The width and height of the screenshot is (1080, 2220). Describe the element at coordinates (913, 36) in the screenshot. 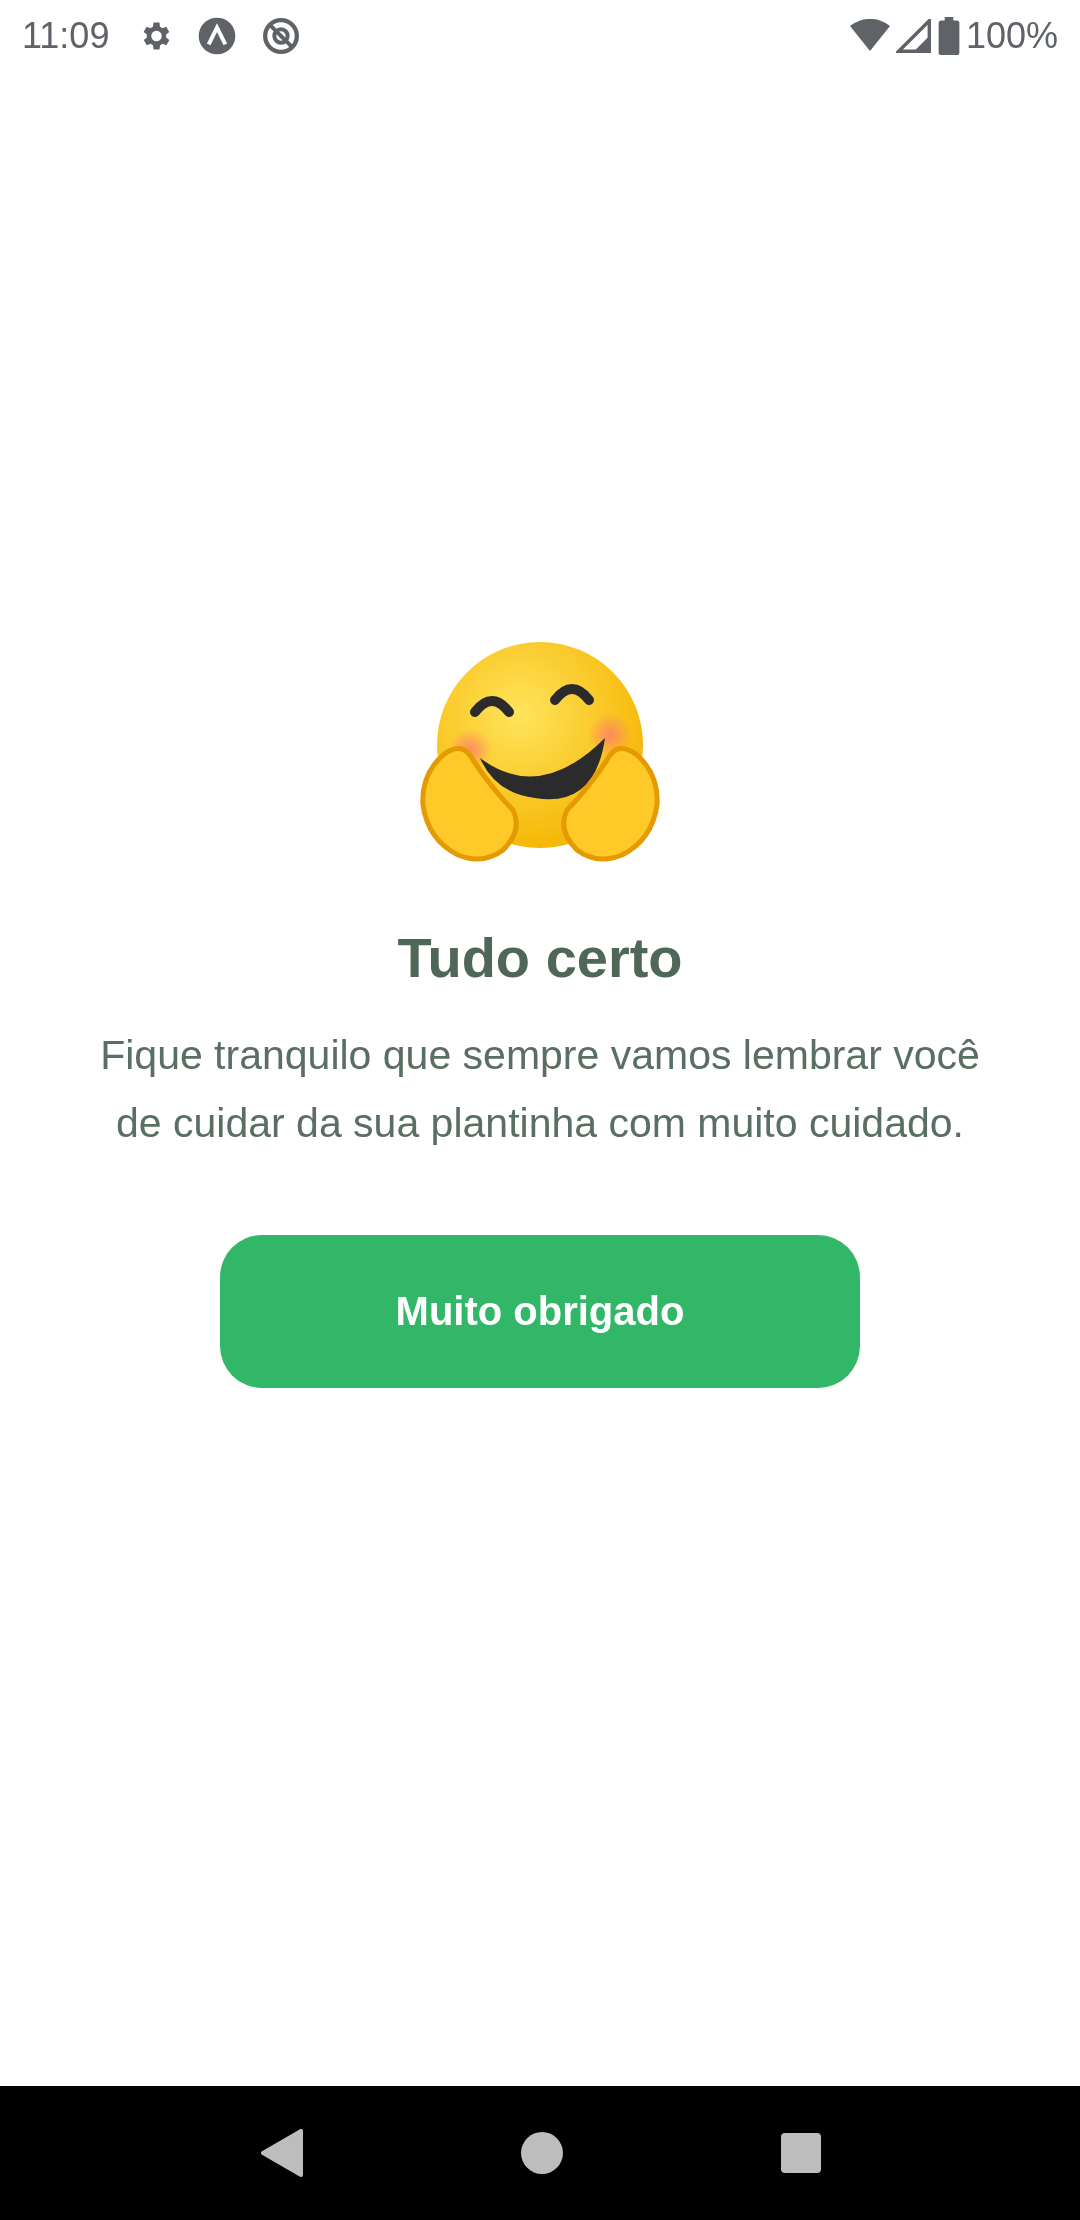

I see `signal-icon` at that location.